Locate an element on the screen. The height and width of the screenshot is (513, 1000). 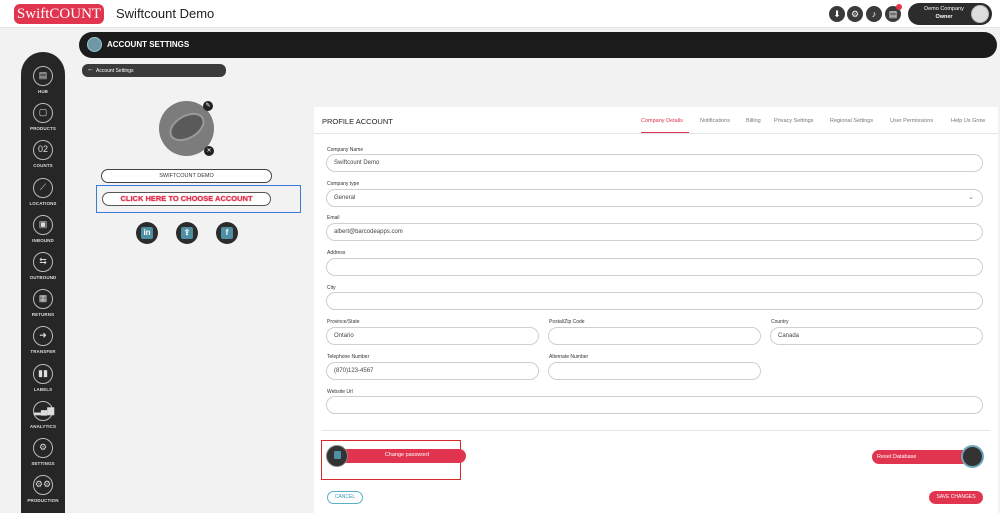
user-menu: Demo Company Owner is located at coordinates (950, 14).